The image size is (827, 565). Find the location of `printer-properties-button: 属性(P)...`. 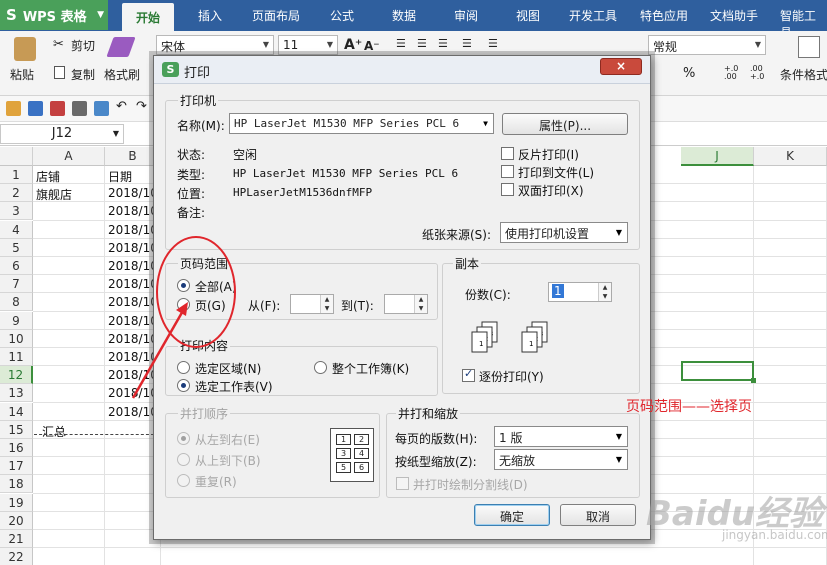

printer-properties-button: 属性(P)... is located at coordinates (565, 124).